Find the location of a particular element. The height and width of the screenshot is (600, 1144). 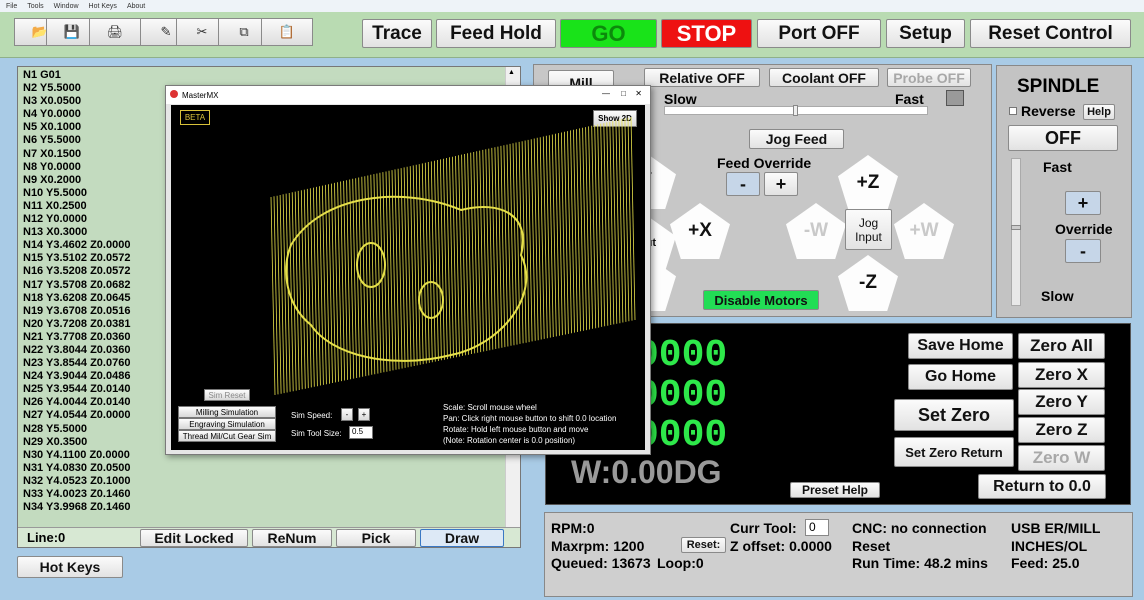

sim-reset-button: Sim Reset is located at coordinates (227, 395).